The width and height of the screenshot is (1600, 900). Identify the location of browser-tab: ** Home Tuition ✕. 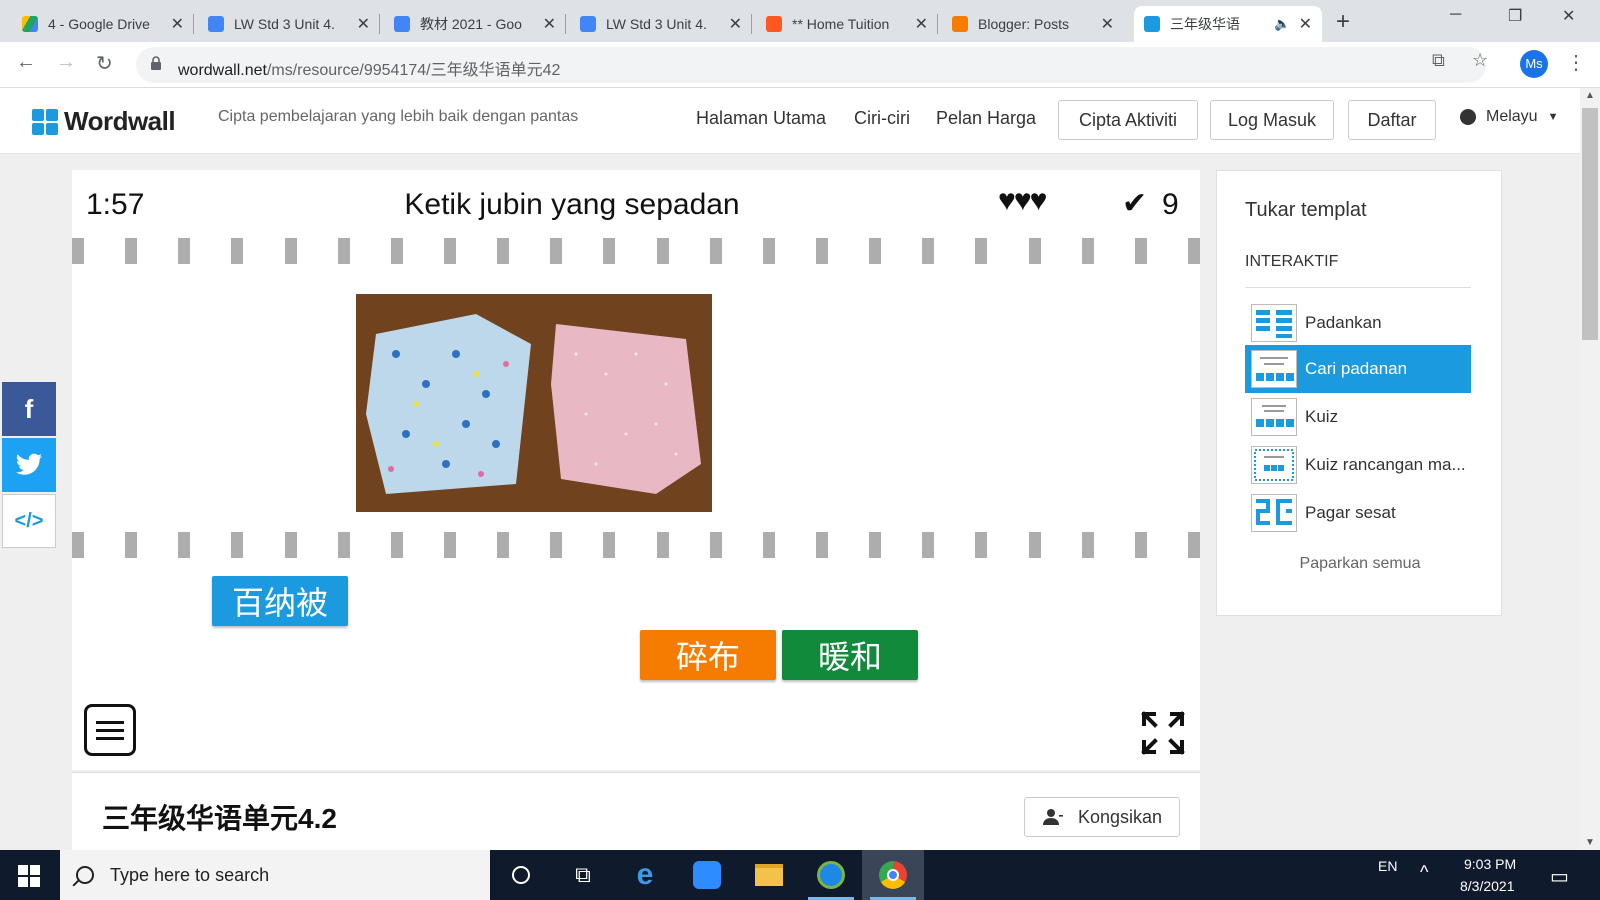
(847, 24).